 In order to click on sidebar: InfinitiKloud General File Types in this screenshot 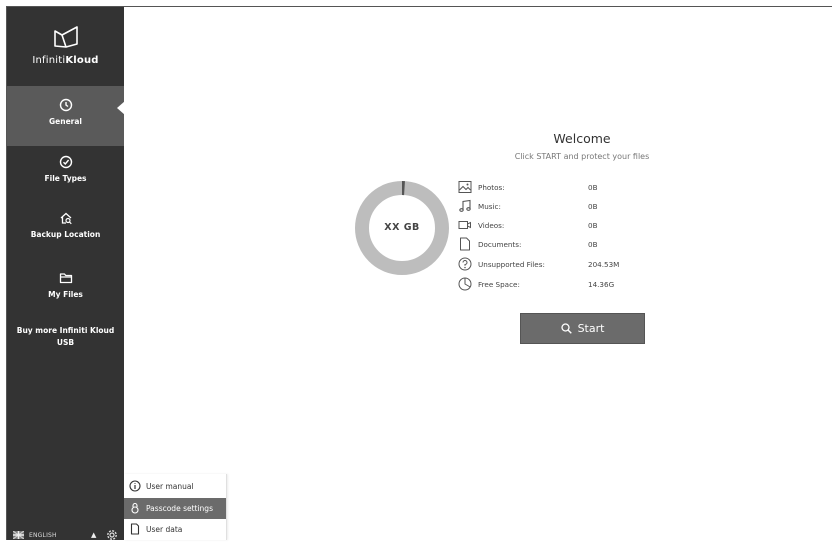, I will do `click(65, 273)`.